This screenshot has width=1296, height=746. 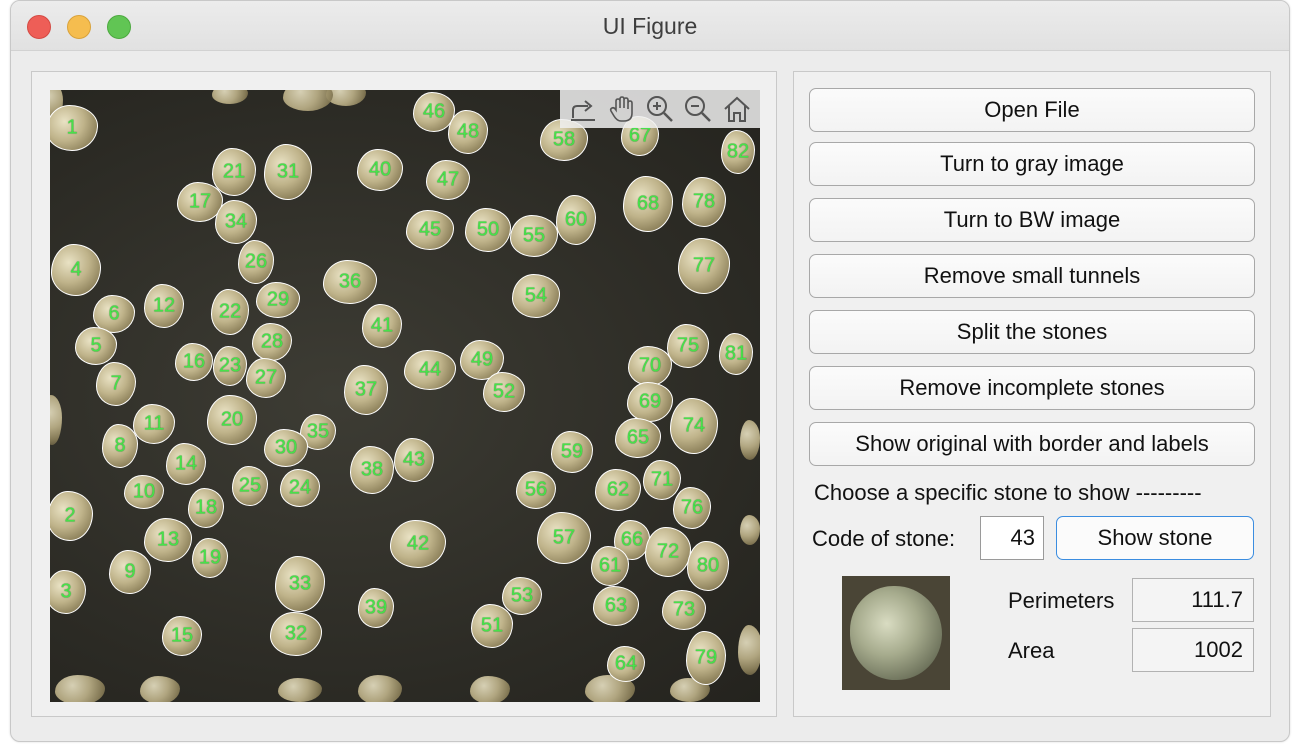 What do you see at coordinates (632, 539) in the screenshot?
I see `stone-label: 66` at bounding box center [632, 539].